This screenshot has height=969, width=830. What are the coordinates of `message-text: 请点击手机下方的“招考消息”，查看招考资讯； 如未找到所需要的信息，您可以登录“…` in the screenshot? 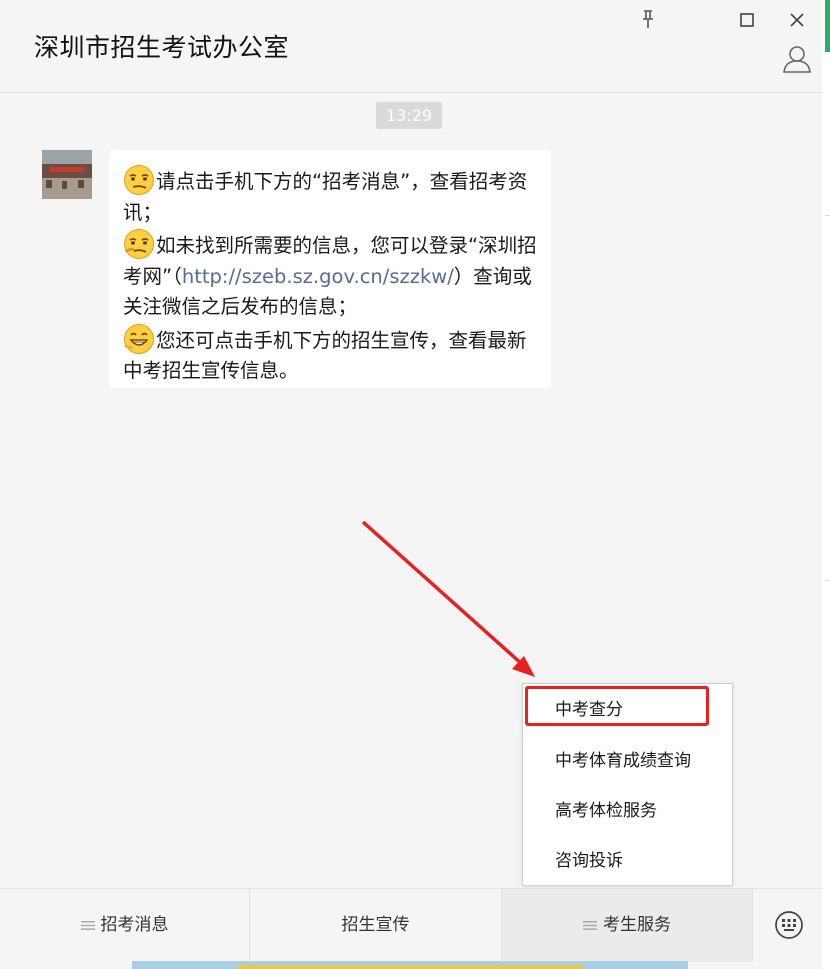 It's located at (333, 275).